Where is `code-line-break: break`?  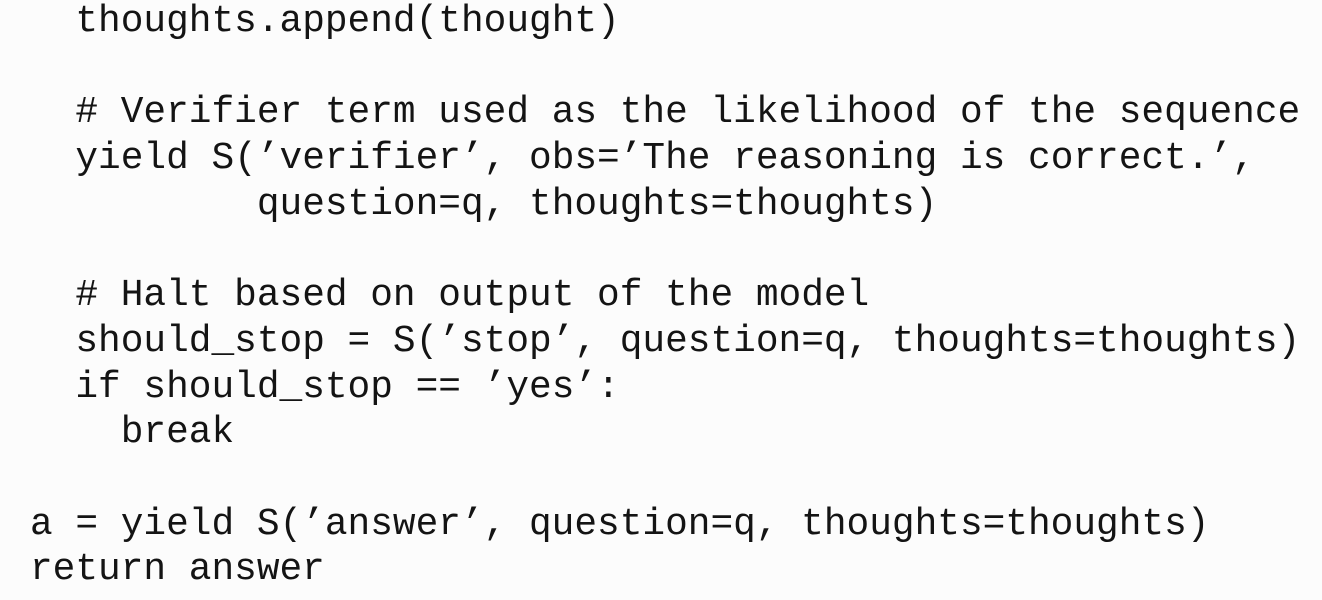
code-line-break: break is located at coordinates (665, 434).